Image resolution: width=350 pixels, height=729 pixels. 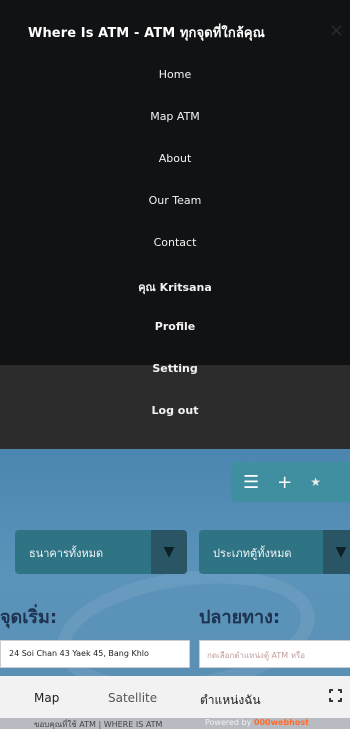 What do you see at coordinates (240, 617) in the screenshot?
I see `end-label: ปลายทาง:` at bounding box center [240, 617].